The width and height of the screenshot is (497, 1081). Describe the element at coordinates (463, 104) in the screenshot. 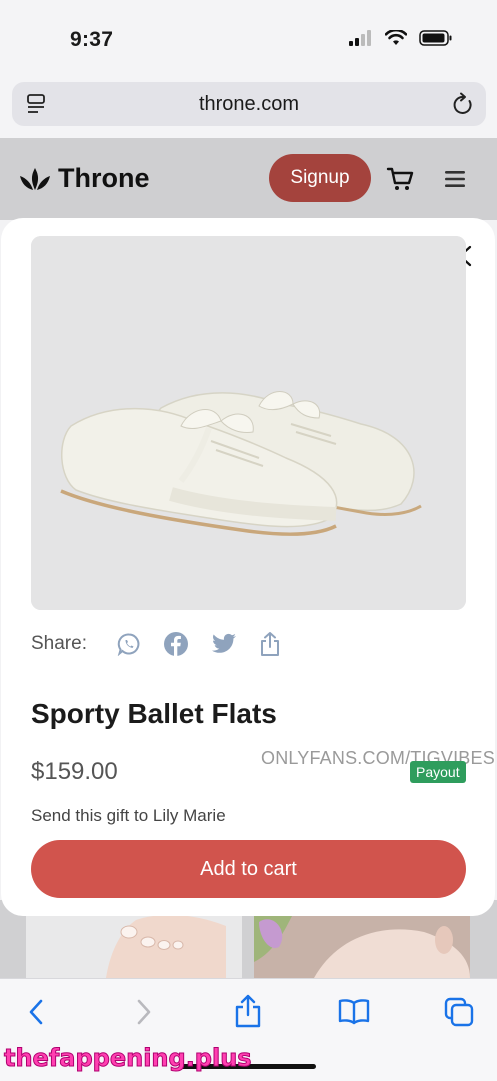

I see `reload-icon` at that location.